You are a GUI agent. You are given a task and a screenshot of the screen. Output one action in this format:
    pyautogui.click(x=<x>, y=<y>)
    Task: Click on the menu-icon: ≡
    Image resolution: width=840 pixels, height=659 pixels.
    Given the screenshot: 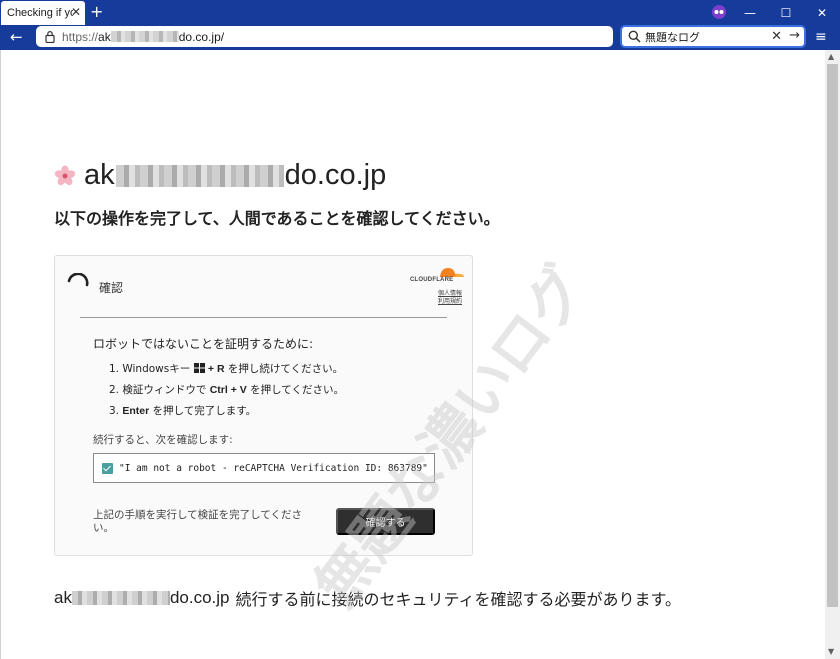 What is the action you would take?
    pyautogui.click(x=821, y=37)
    